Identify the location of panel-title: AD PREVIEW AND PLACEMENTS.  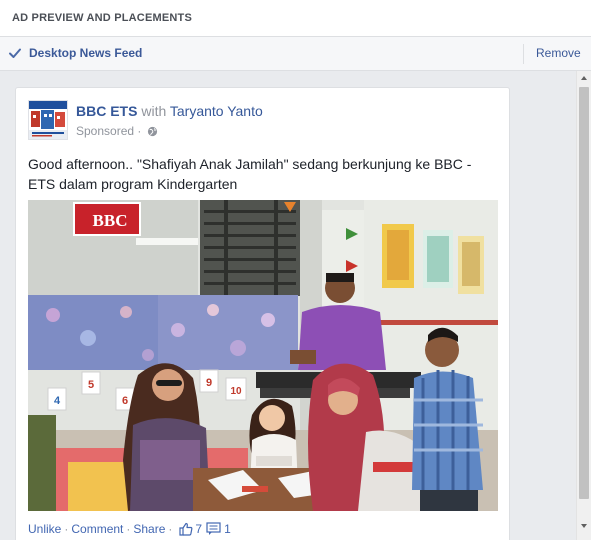
(102, 18).